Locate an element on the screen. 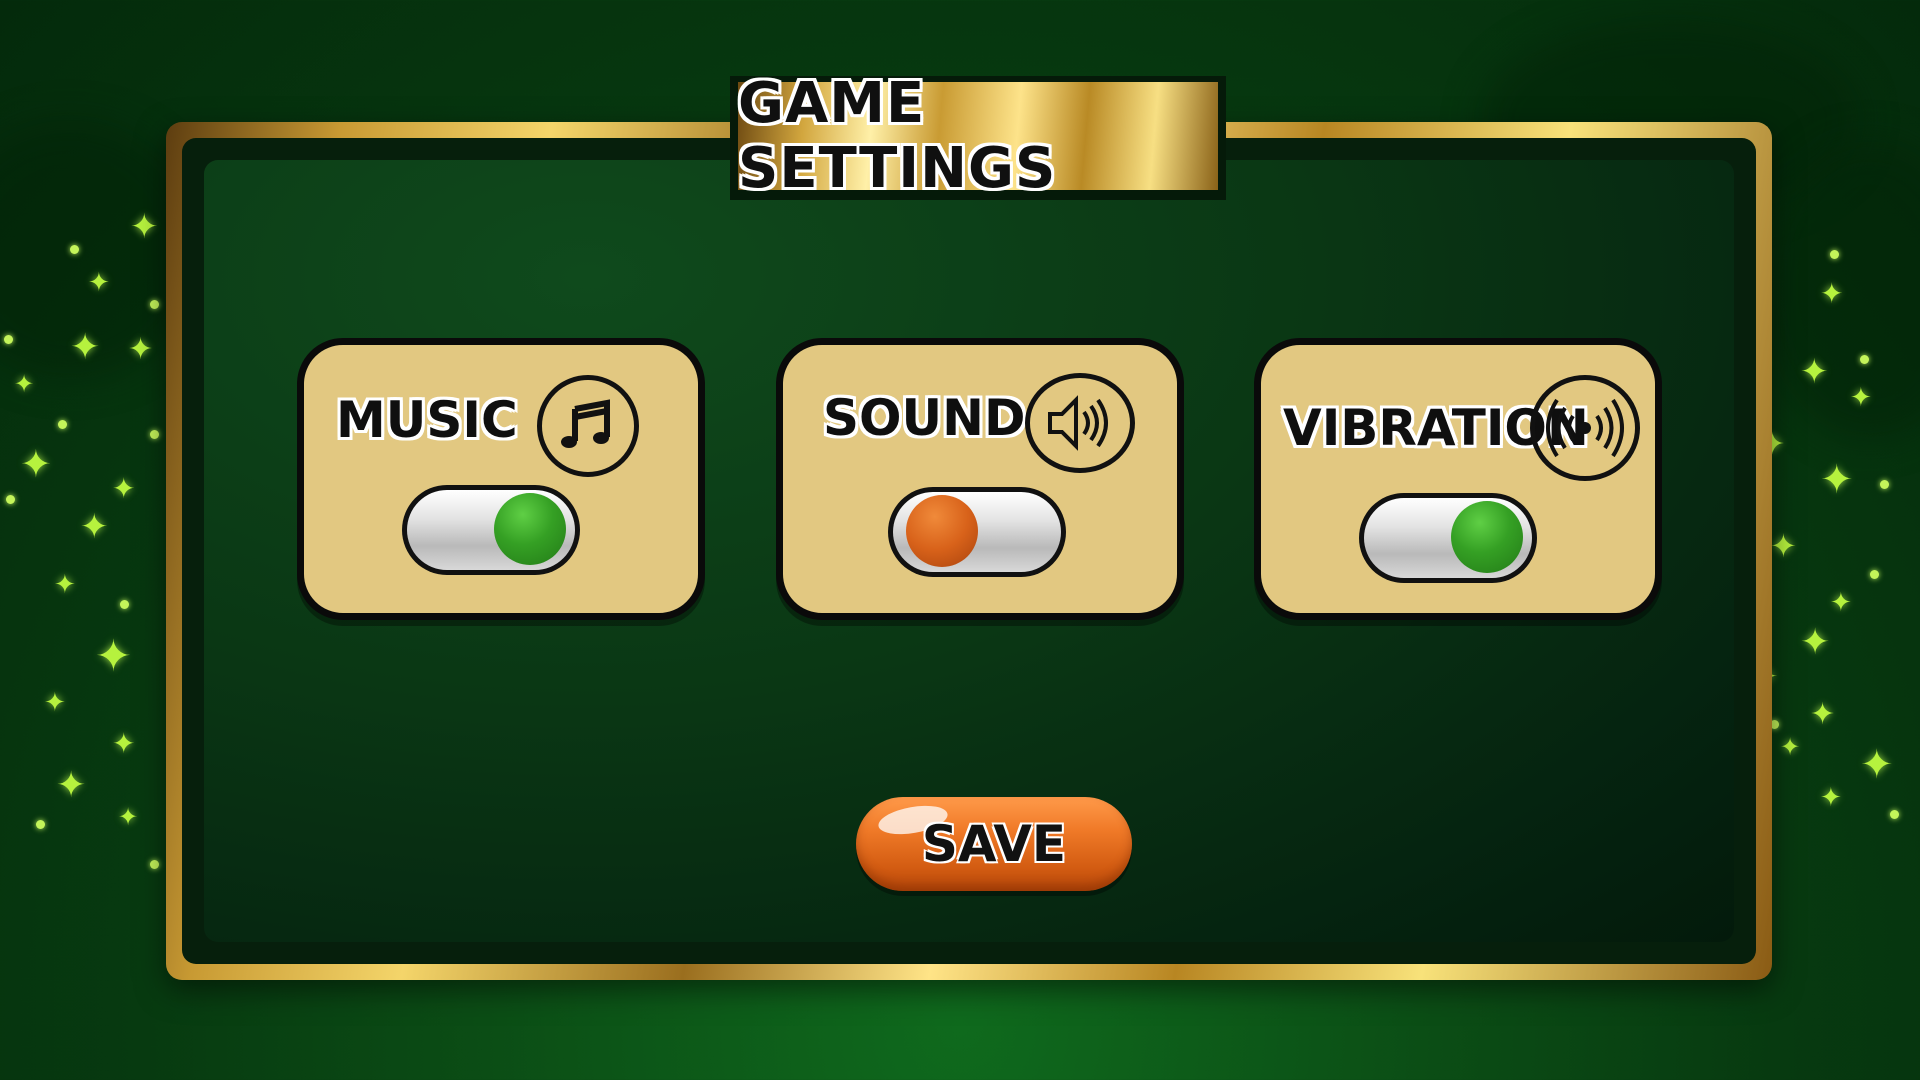 This screenshot has height=1080, width=1920. music-toggle is located at coordinates (491, 530).